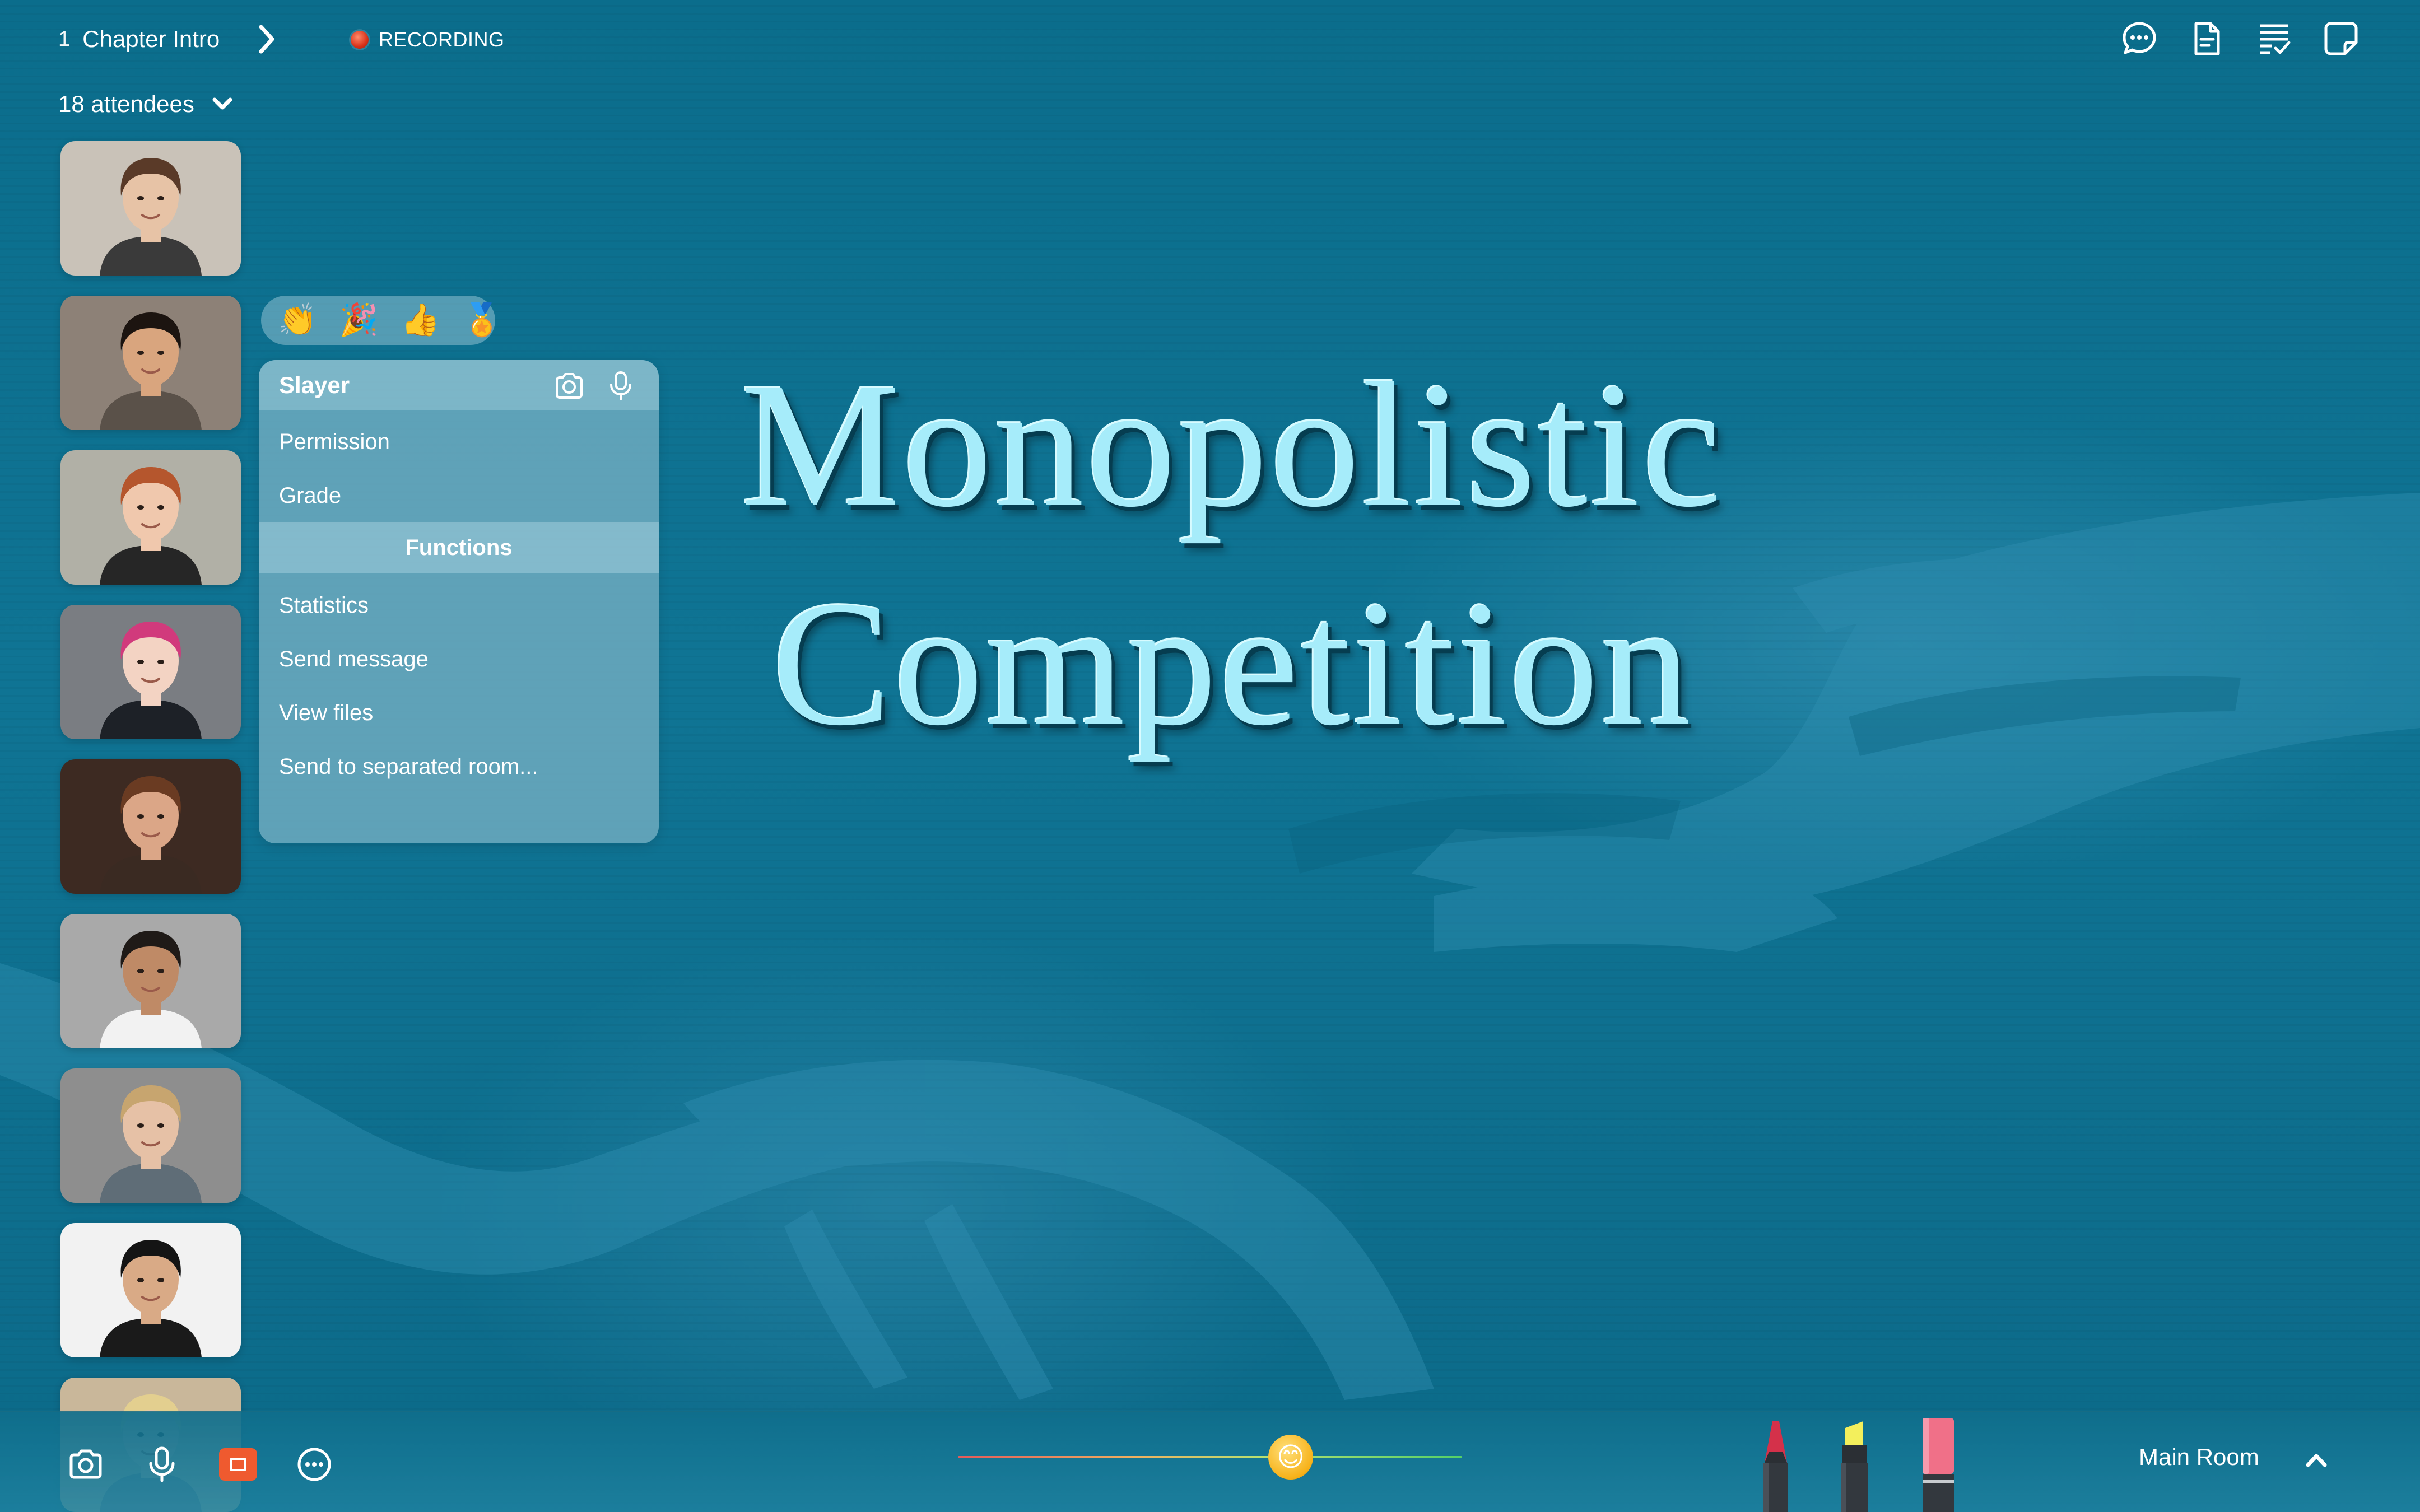  I want to click on camera-toggle-icon, so click(86, 1465).